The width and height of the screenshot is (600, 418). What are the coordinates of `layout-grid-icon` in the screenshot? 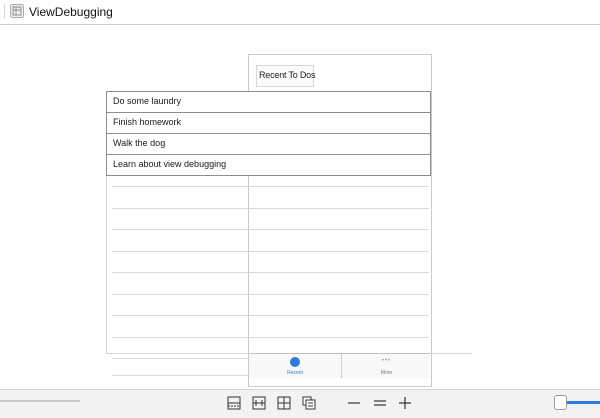 It's located at (284, 403).